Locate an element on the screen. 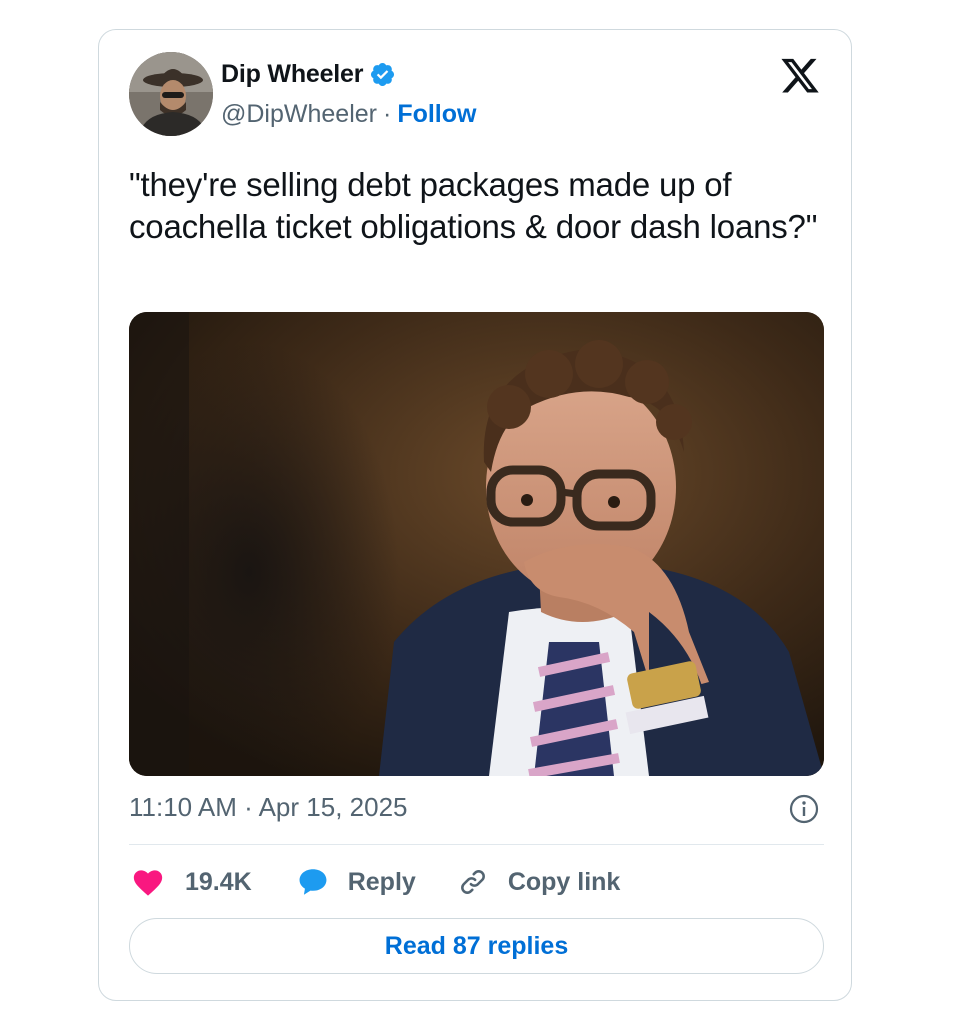 The width and height of the screenshot is (980, 1020). speech-bubble-icon is located at coordinates (313, 882).